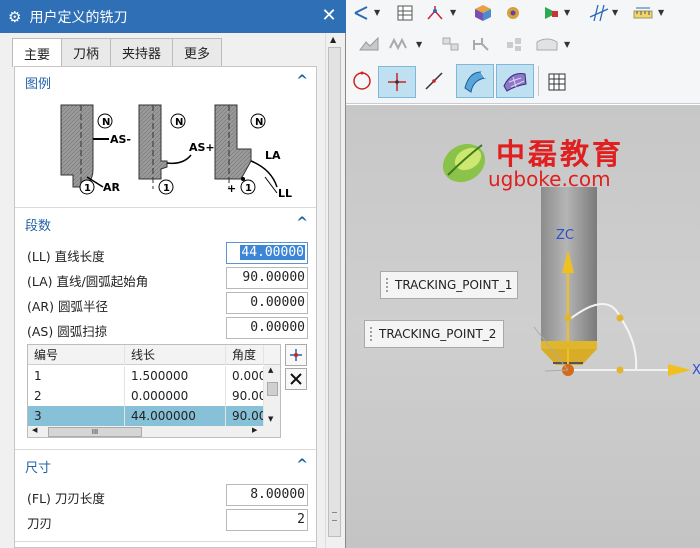  Describe the element at coordinates (515, 81) in the screenshot. I see `mesh-icon` at that location.